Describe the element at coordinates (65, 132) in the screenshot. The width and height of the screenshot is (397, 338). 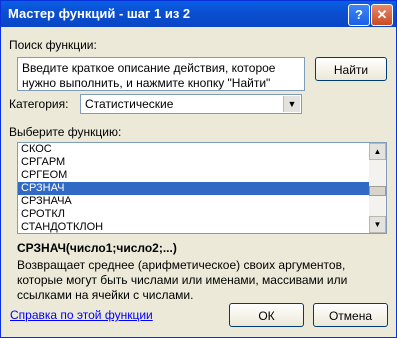
I see `functions-label: Выберите функцию:` at that location.